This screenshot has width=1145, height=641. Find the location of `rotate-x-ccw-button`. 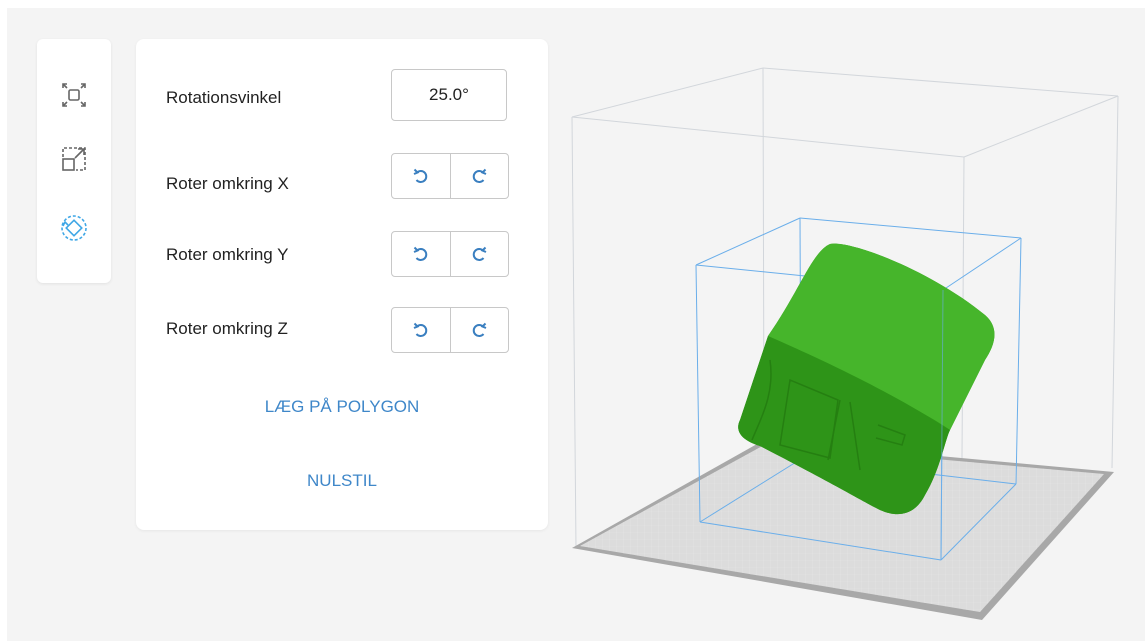

rotate-x-ccw-button is located at coordinates (421, 176).